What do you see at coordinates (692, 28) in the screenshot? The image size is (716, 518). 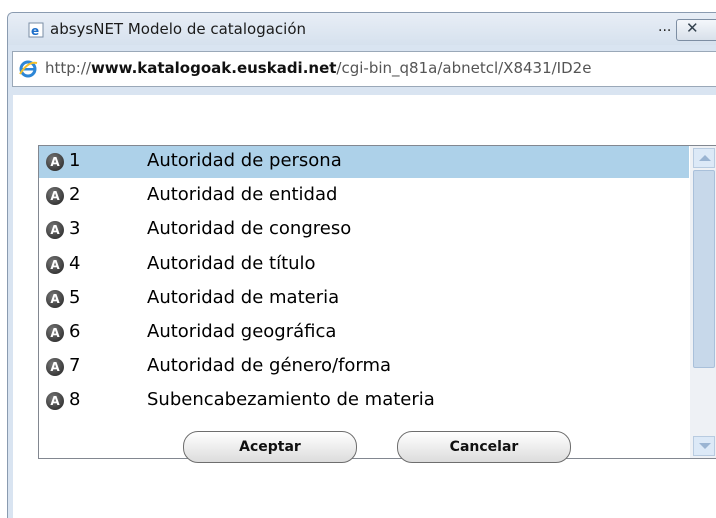 I see `close-icon: ✕` at bounding box center [692, 28].